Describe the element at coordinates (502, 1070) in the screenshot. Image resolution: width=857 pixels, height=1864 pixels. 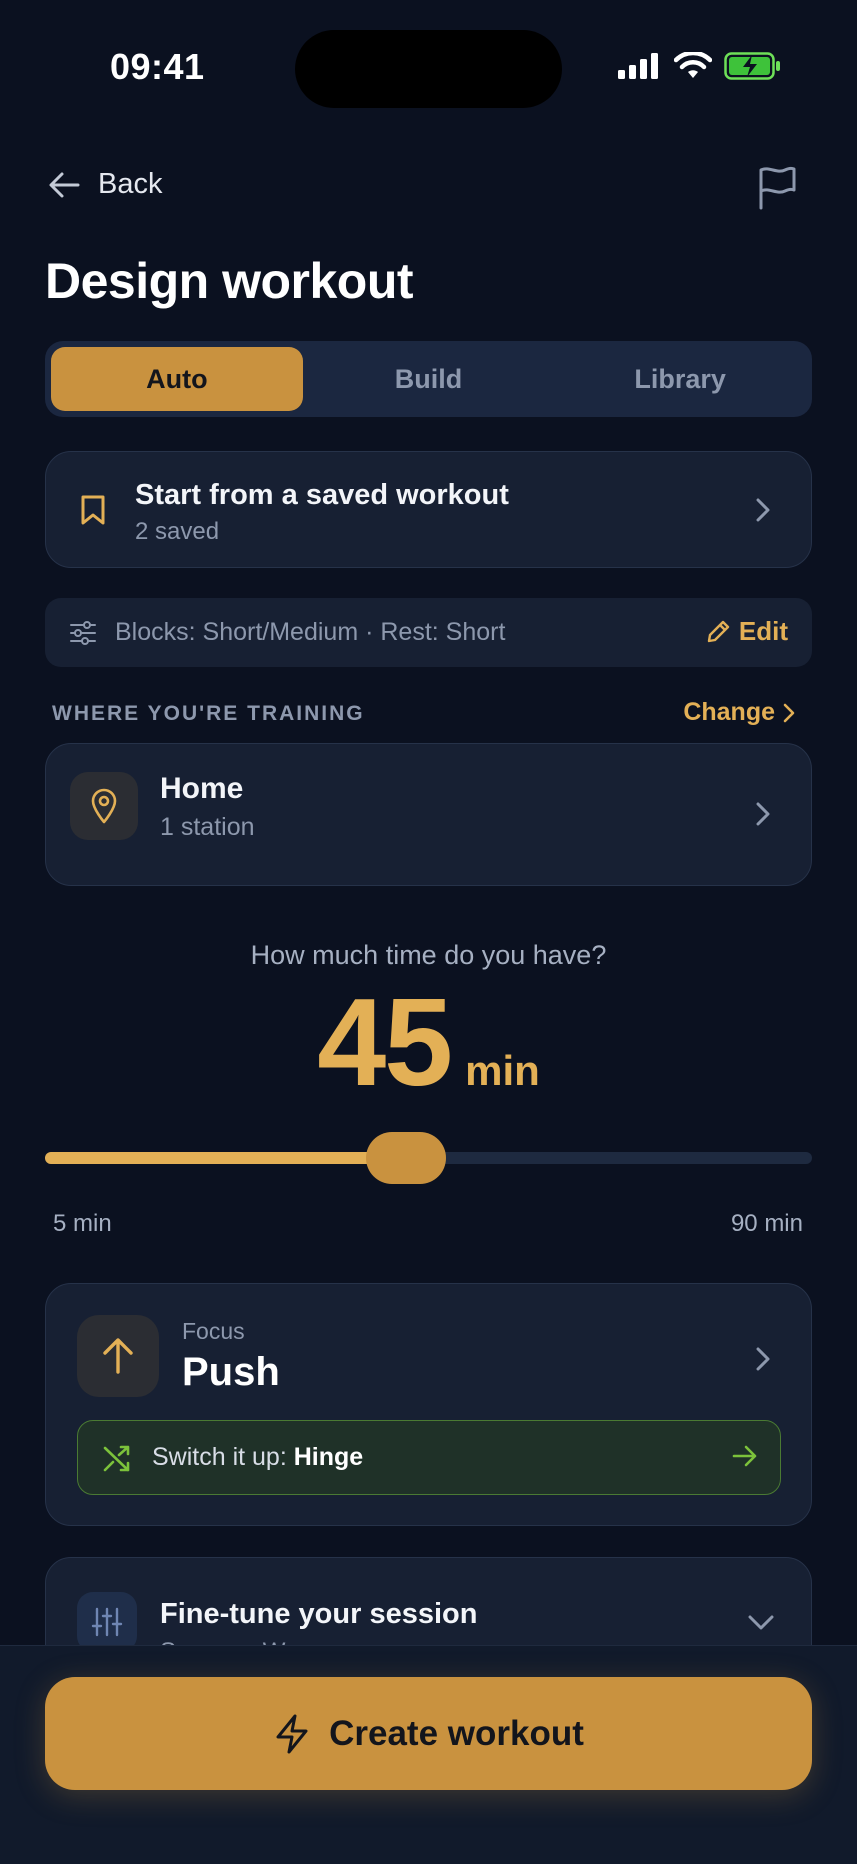
I see `time-unit: min` at that location.